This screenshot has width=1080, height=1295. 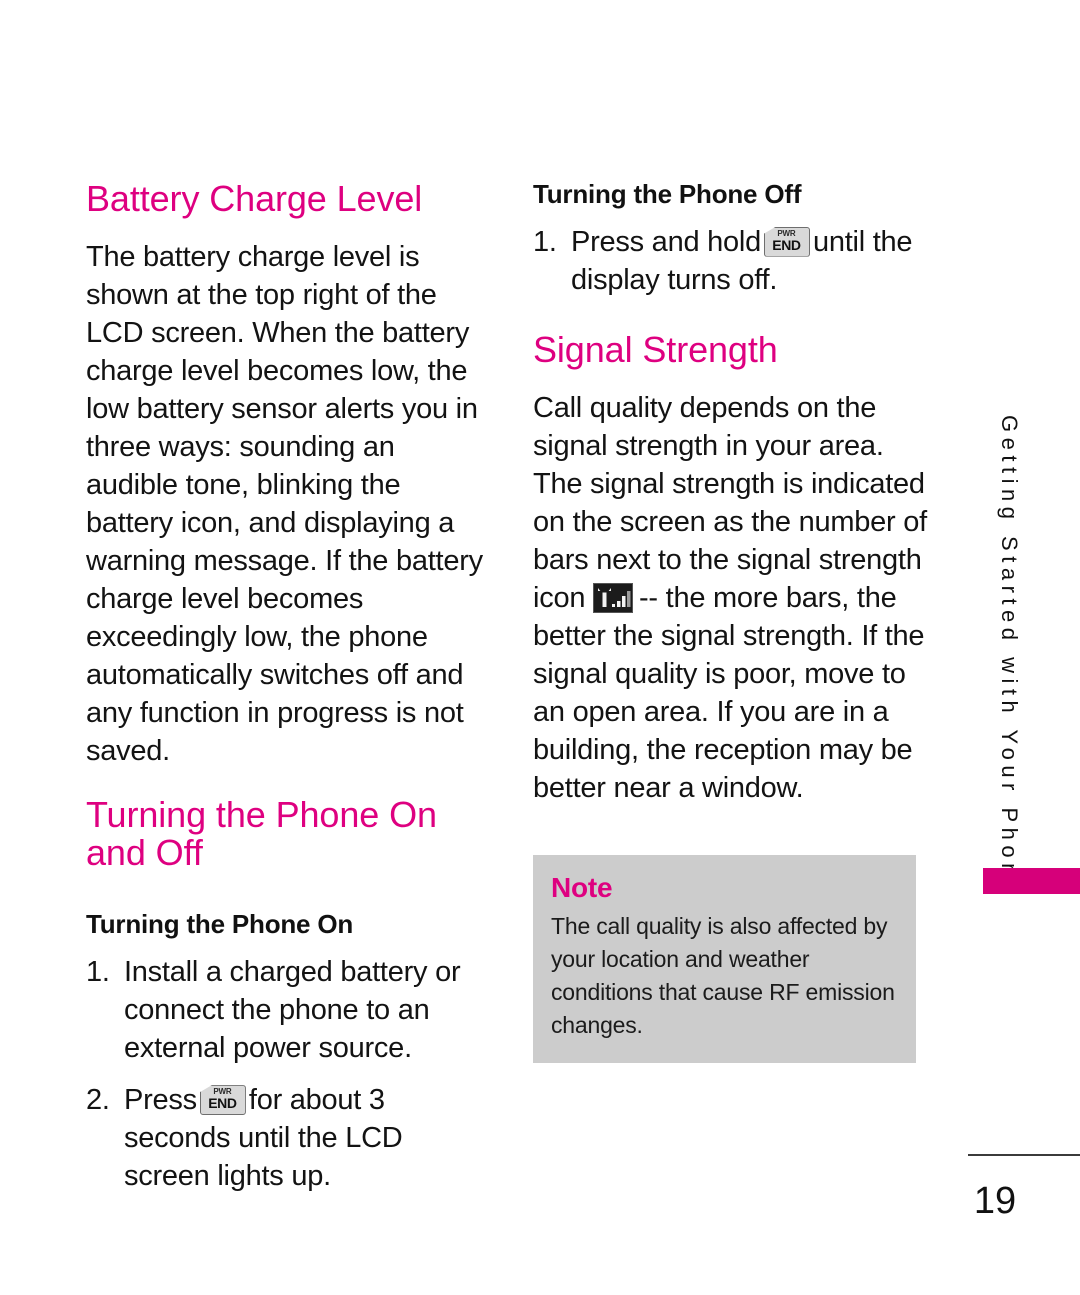 I want to click on heading-battery-charge-level: Battery Charge Level, so click(x=254, y=198).